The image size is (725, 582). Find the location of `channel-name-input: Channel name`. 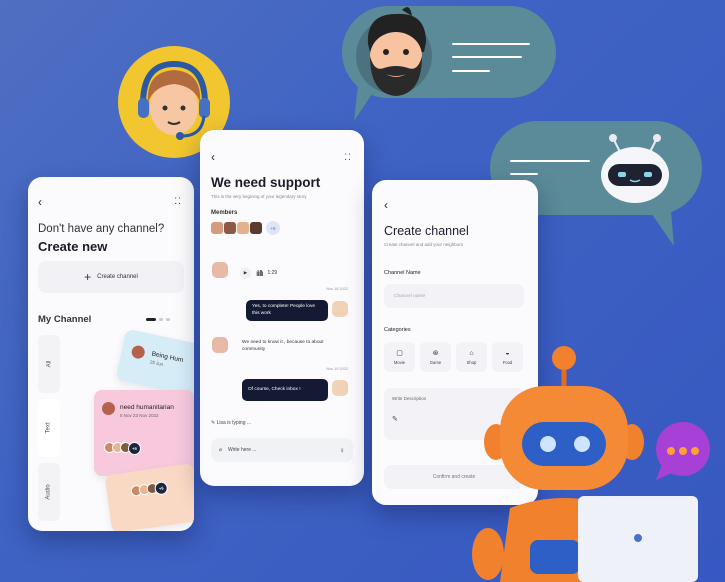

channel-name-input: Channel name is located at coordinates (454, 296).